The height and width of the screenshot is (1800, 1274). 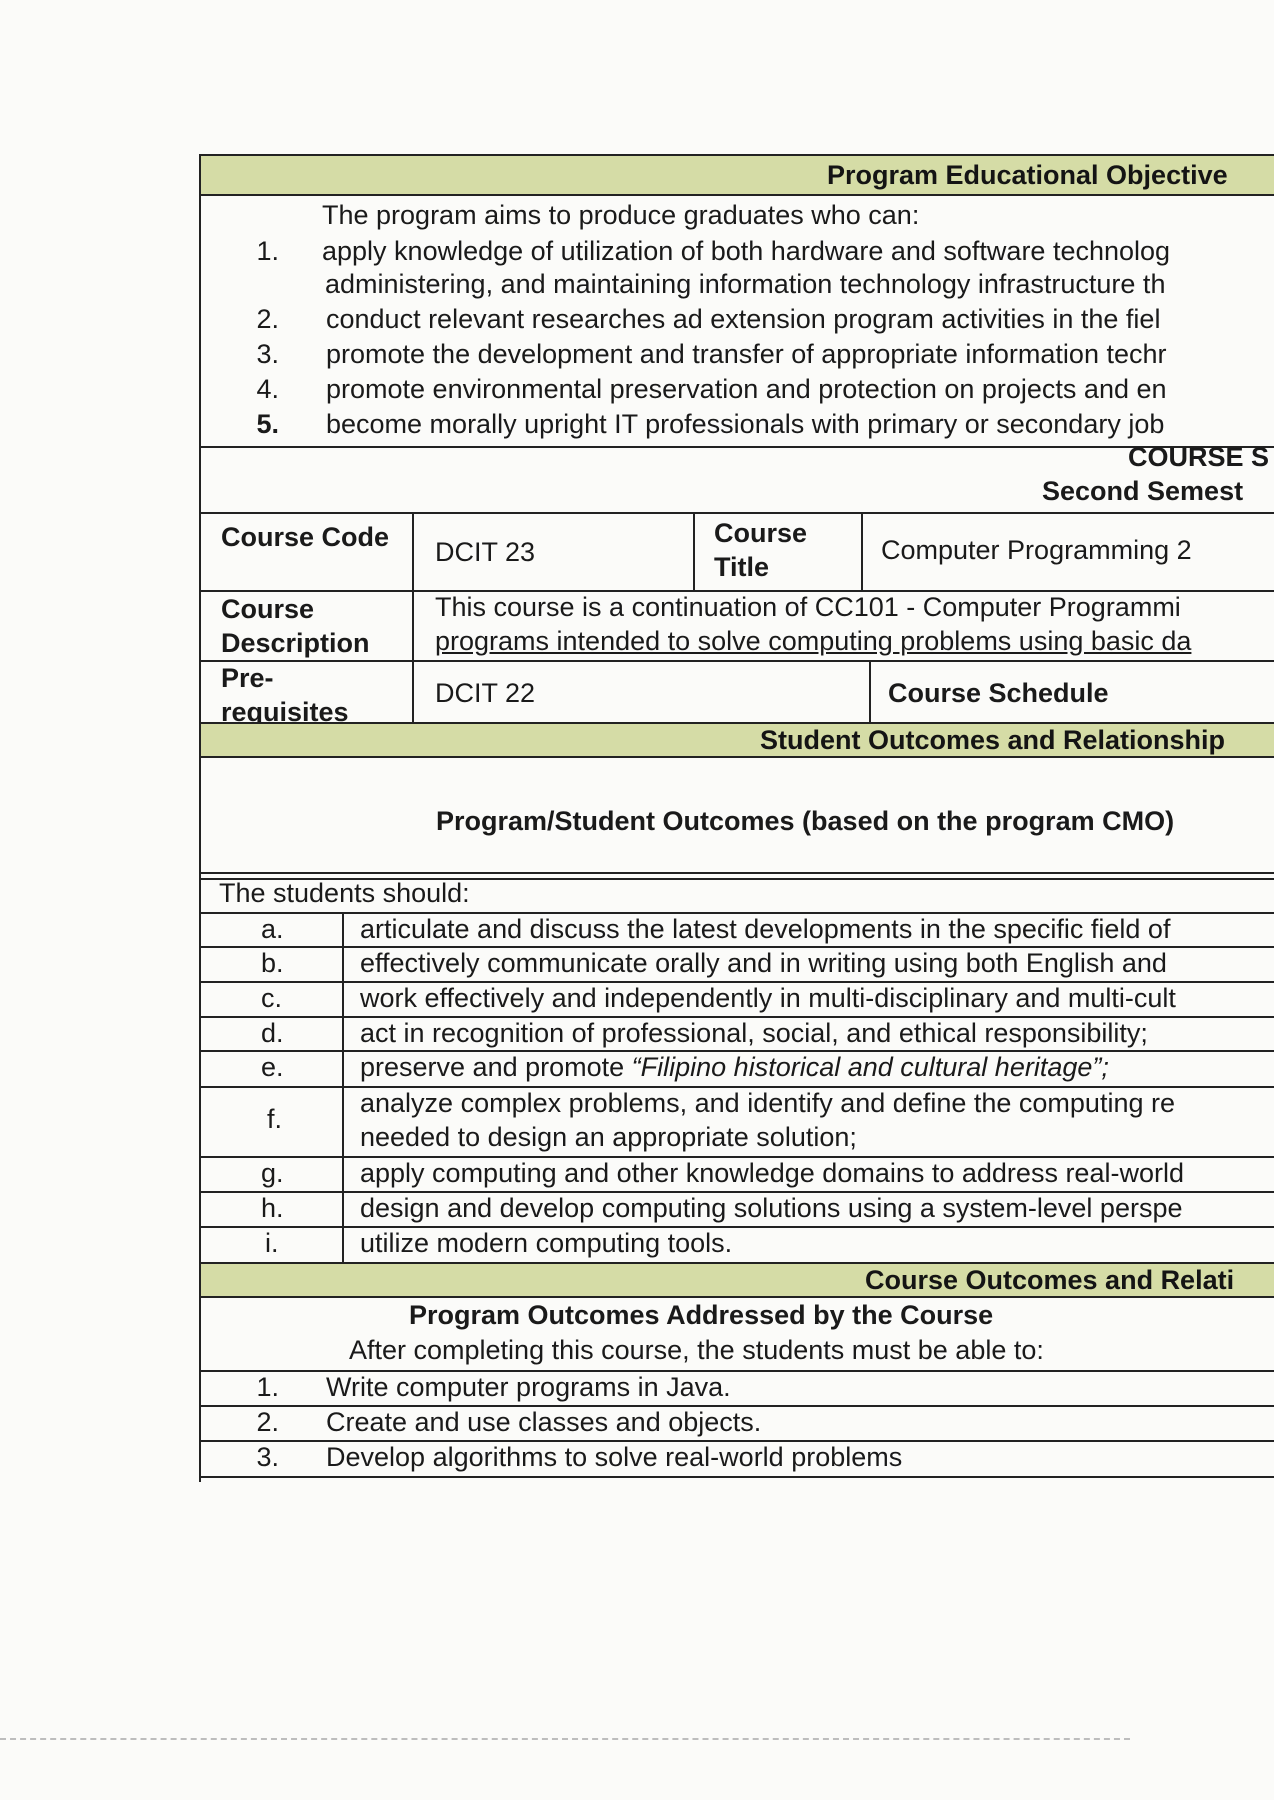 I want to click on course-description-label: Course Description, so click(x=295, y=626).